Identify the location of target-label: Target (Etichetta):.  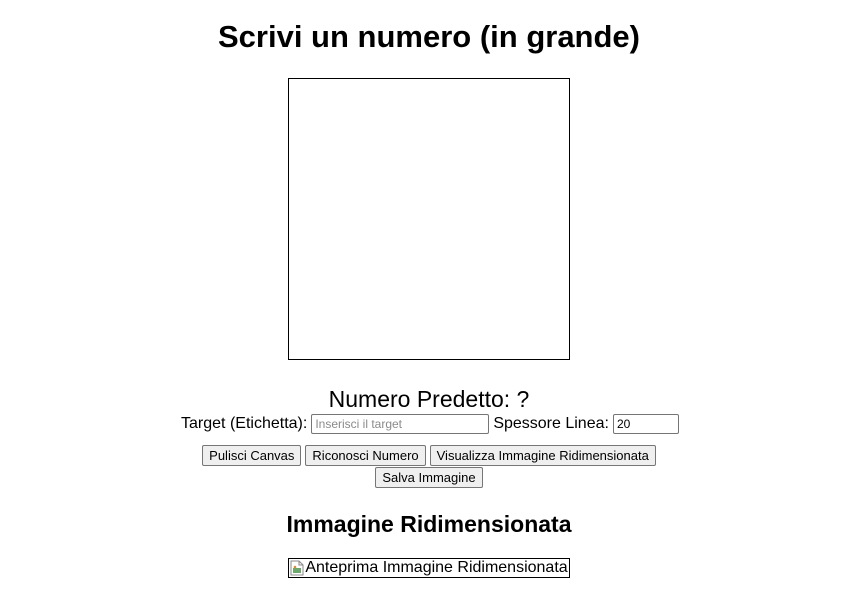
(244, 423).